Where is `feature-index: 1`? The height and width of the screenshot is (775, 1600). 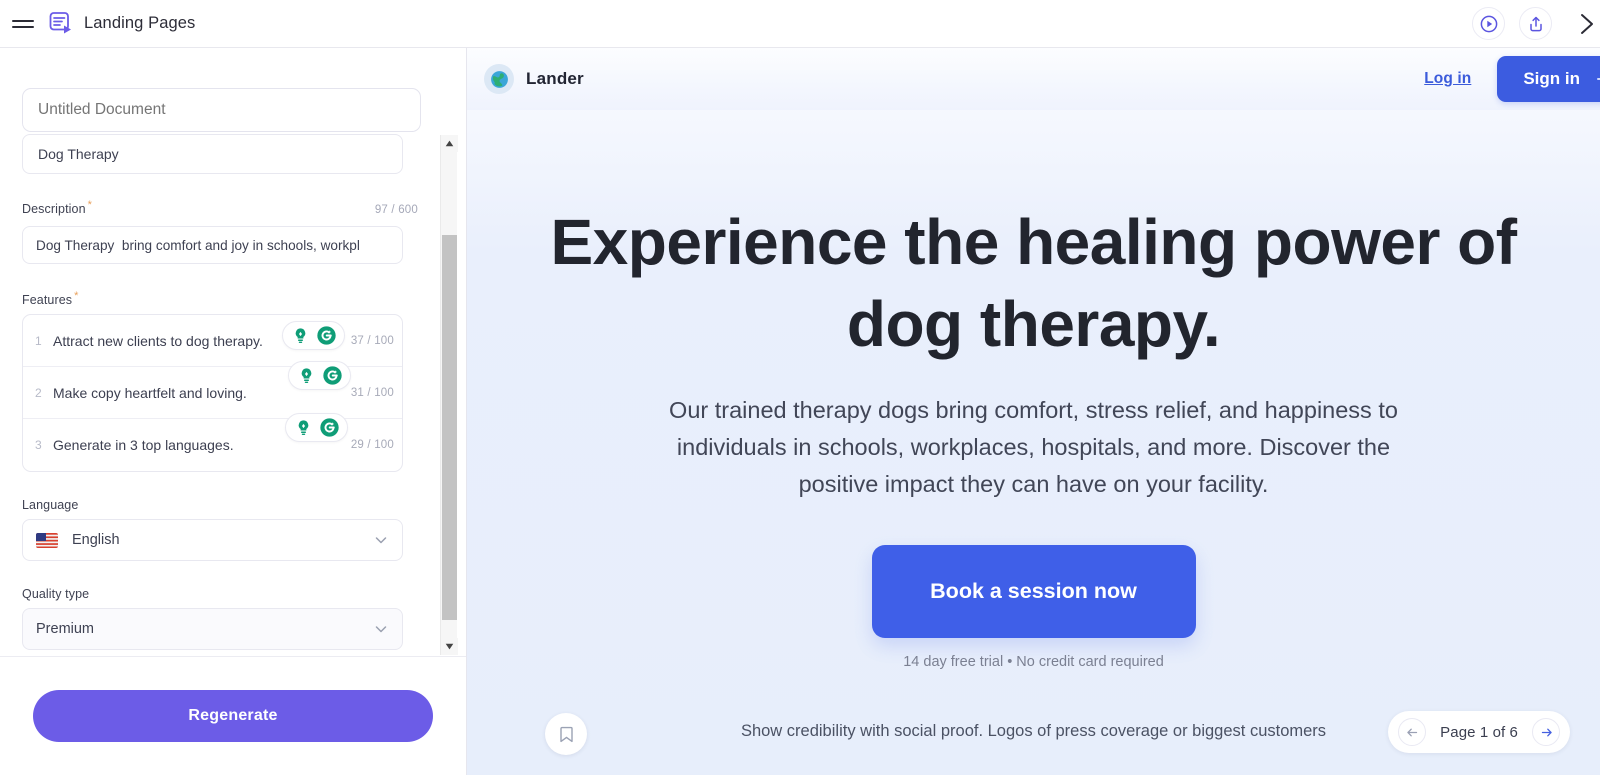
feature-index: 1 is located at coordinates (38, 340).